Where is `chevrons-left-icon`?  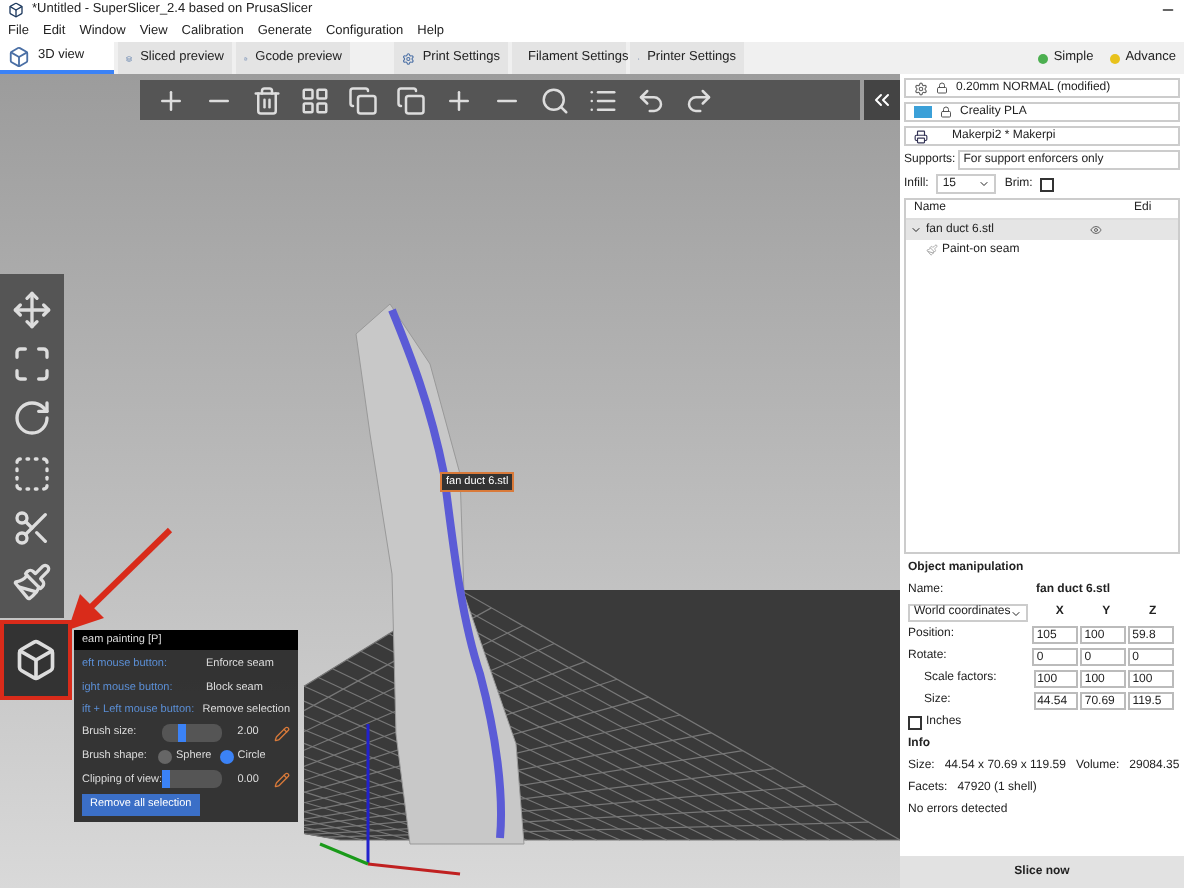 chevrons-left-icon is located at coordinates (882, 100).